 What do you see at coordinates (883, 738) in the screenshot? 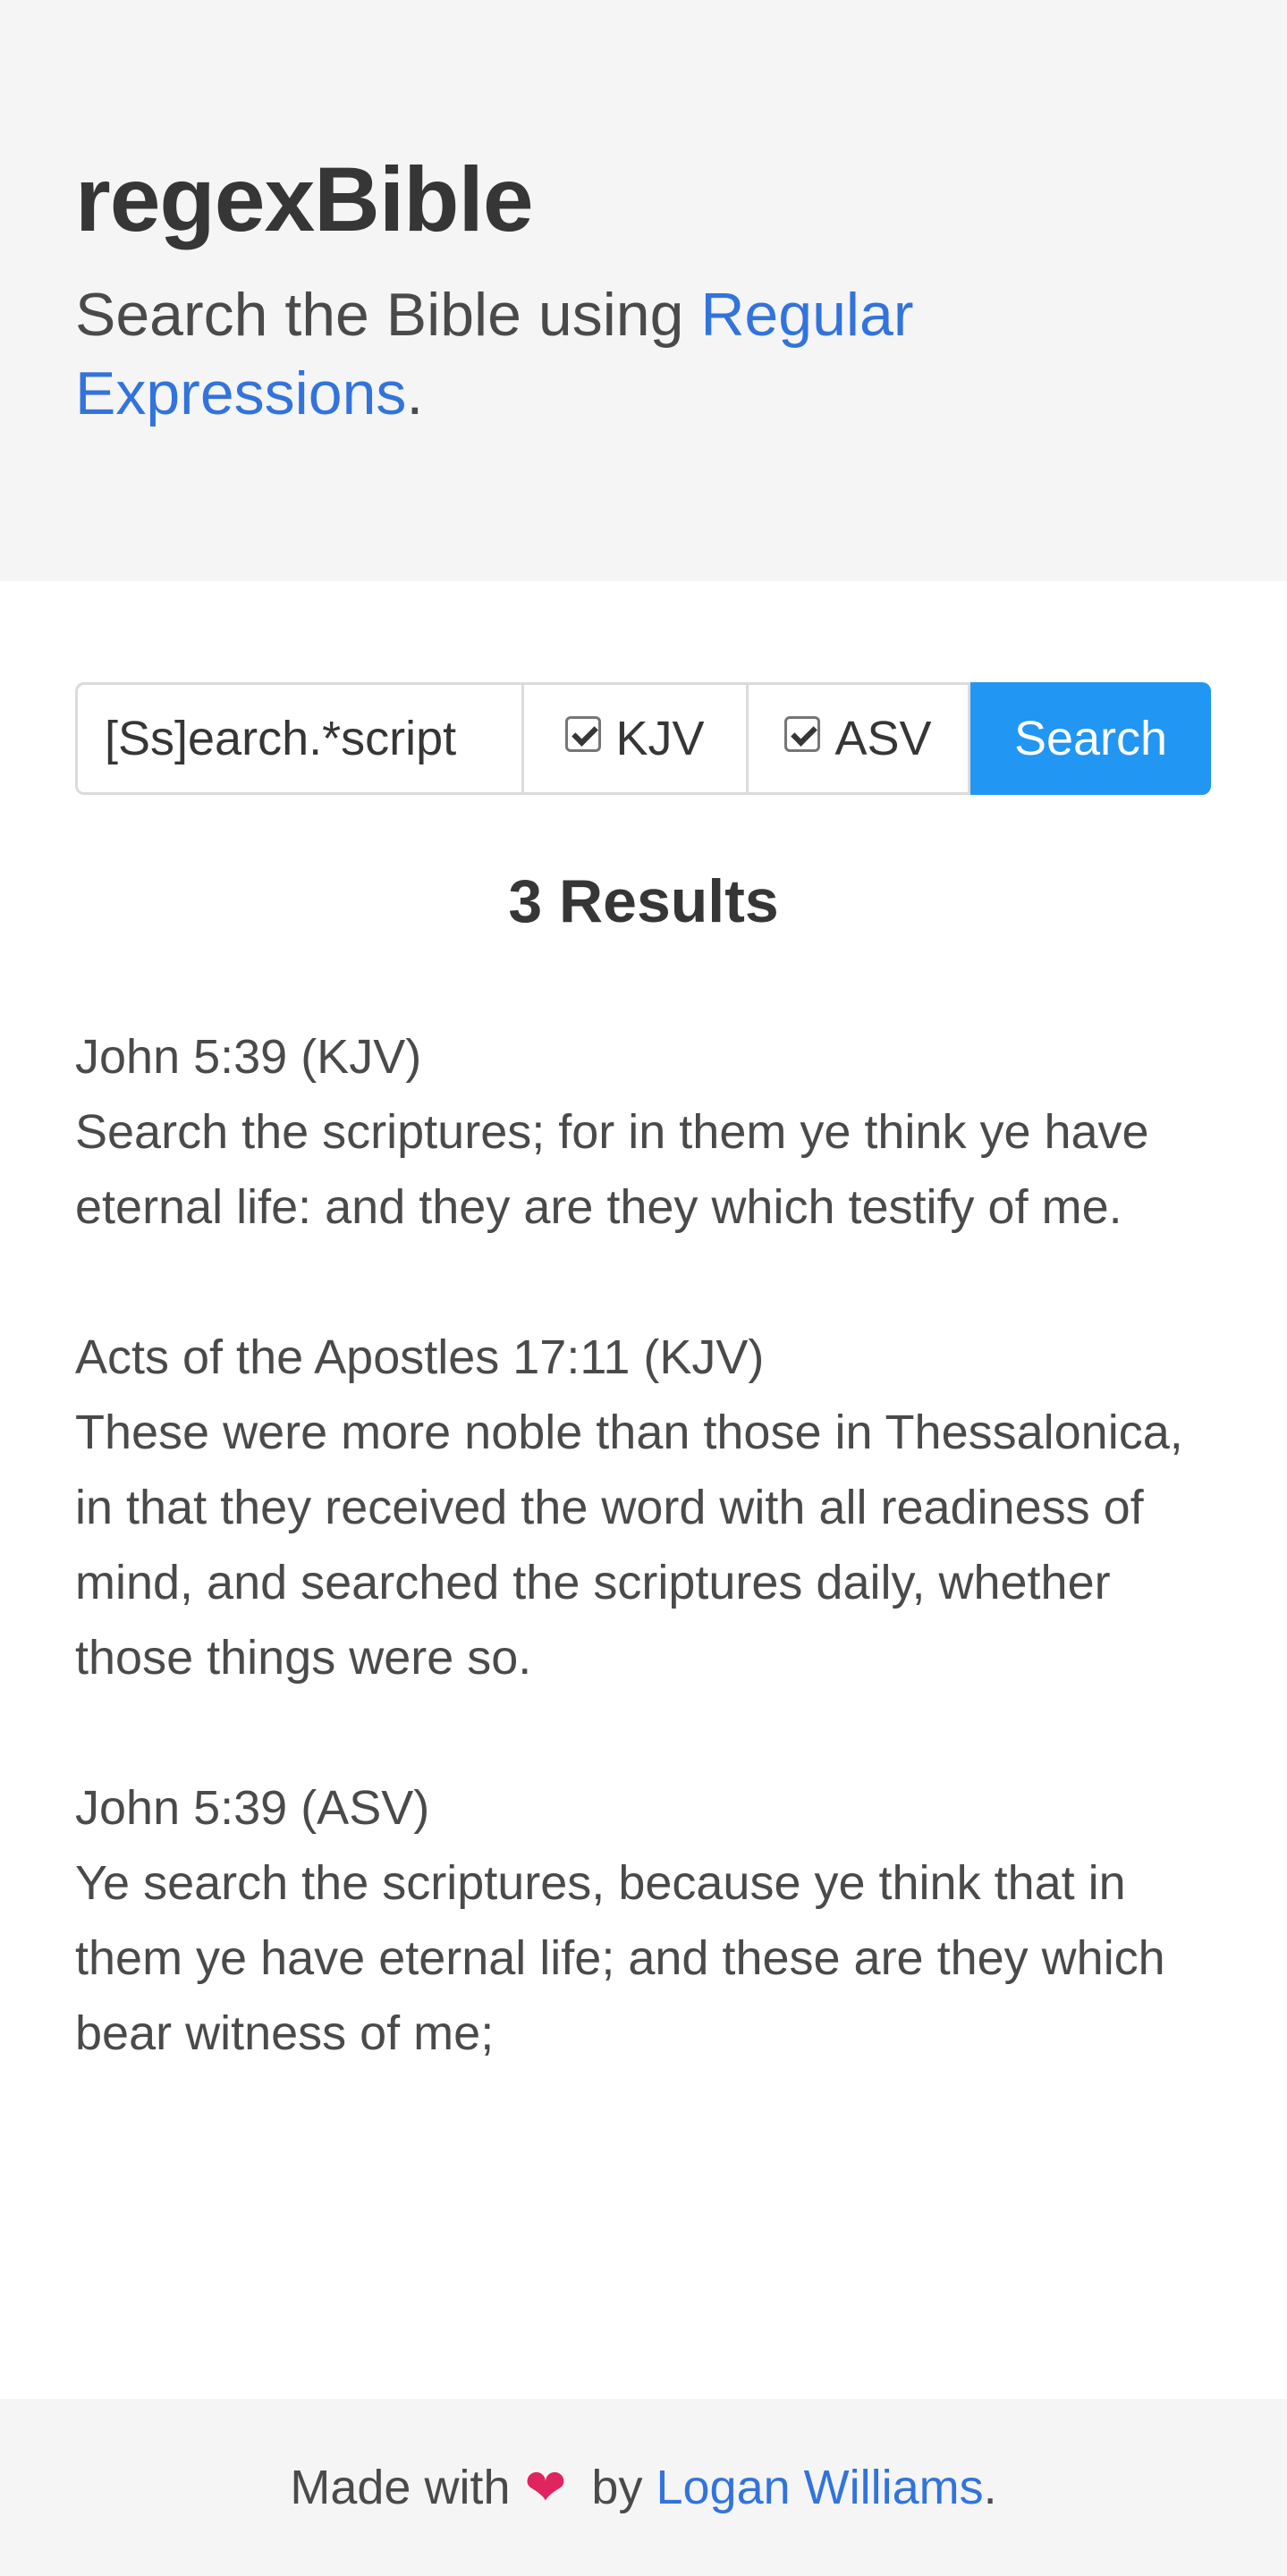
I see `asv-label: ASV` at bounding box center [883, 738].